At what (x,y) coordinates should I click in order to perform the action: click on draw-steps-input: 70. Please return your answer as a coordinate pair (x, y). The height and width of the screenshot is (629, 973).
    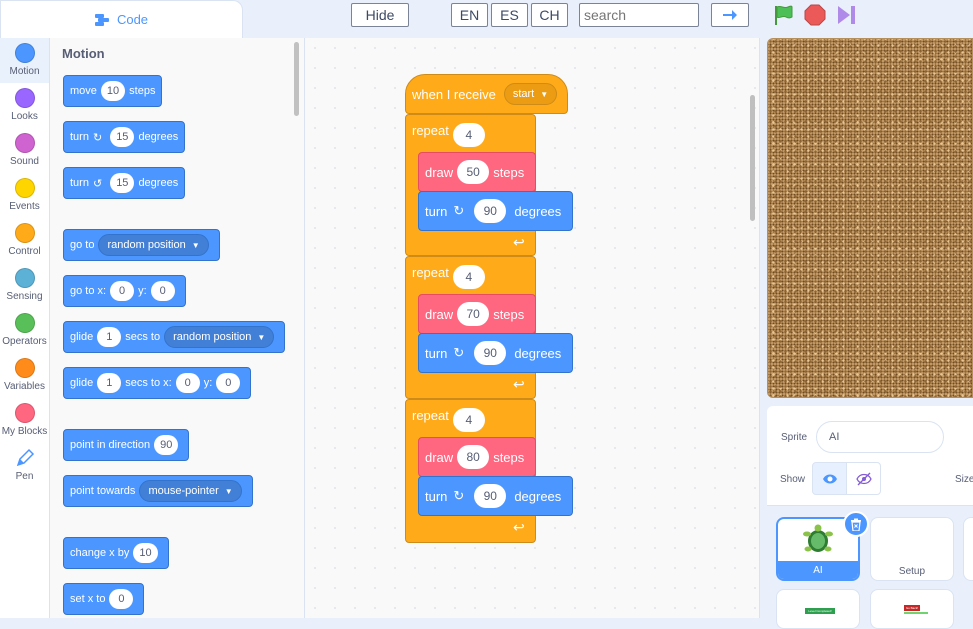
    Looking at the image, I should click on (473, 314).